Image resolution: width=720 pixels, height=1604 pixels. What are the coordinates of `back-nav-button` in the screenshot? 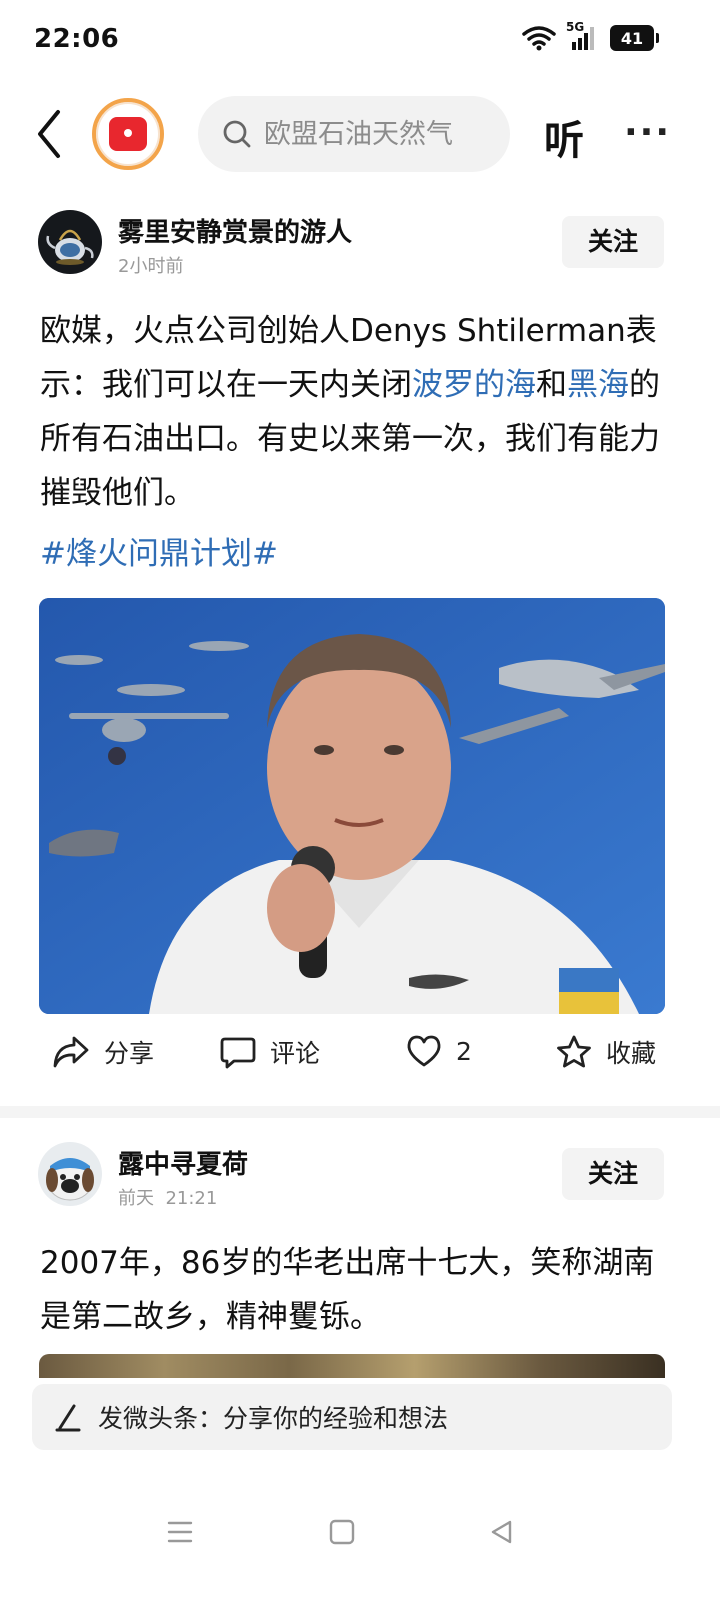 It's located at (502, 1532).